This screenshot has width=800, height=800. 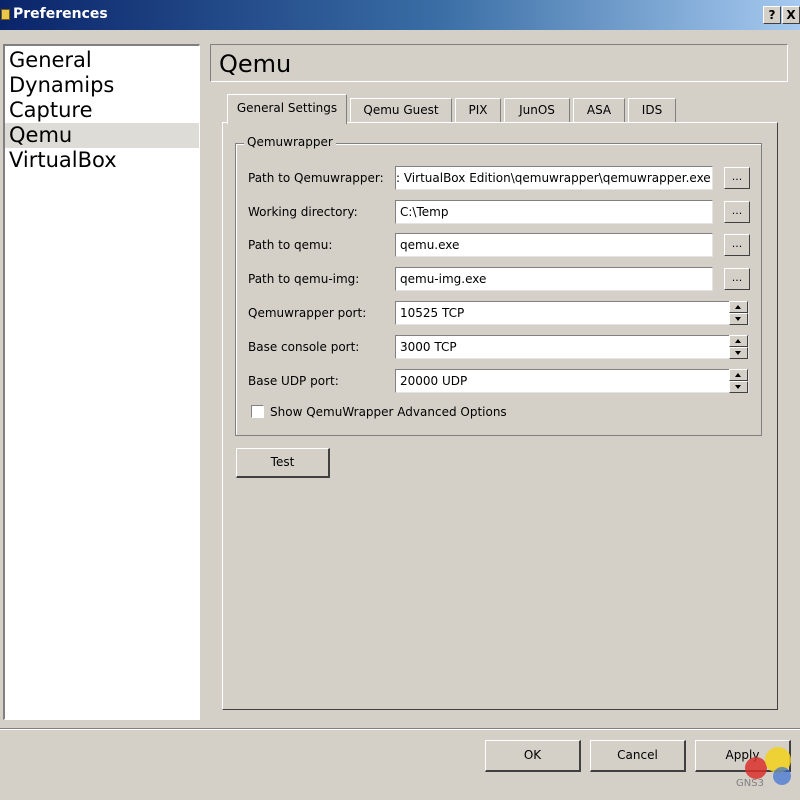 What do you see at coordinates (572, 347) in the screenshot?
I see `base-console-port-spinbox: 3000 TCP` at bounding box center [572, 347].